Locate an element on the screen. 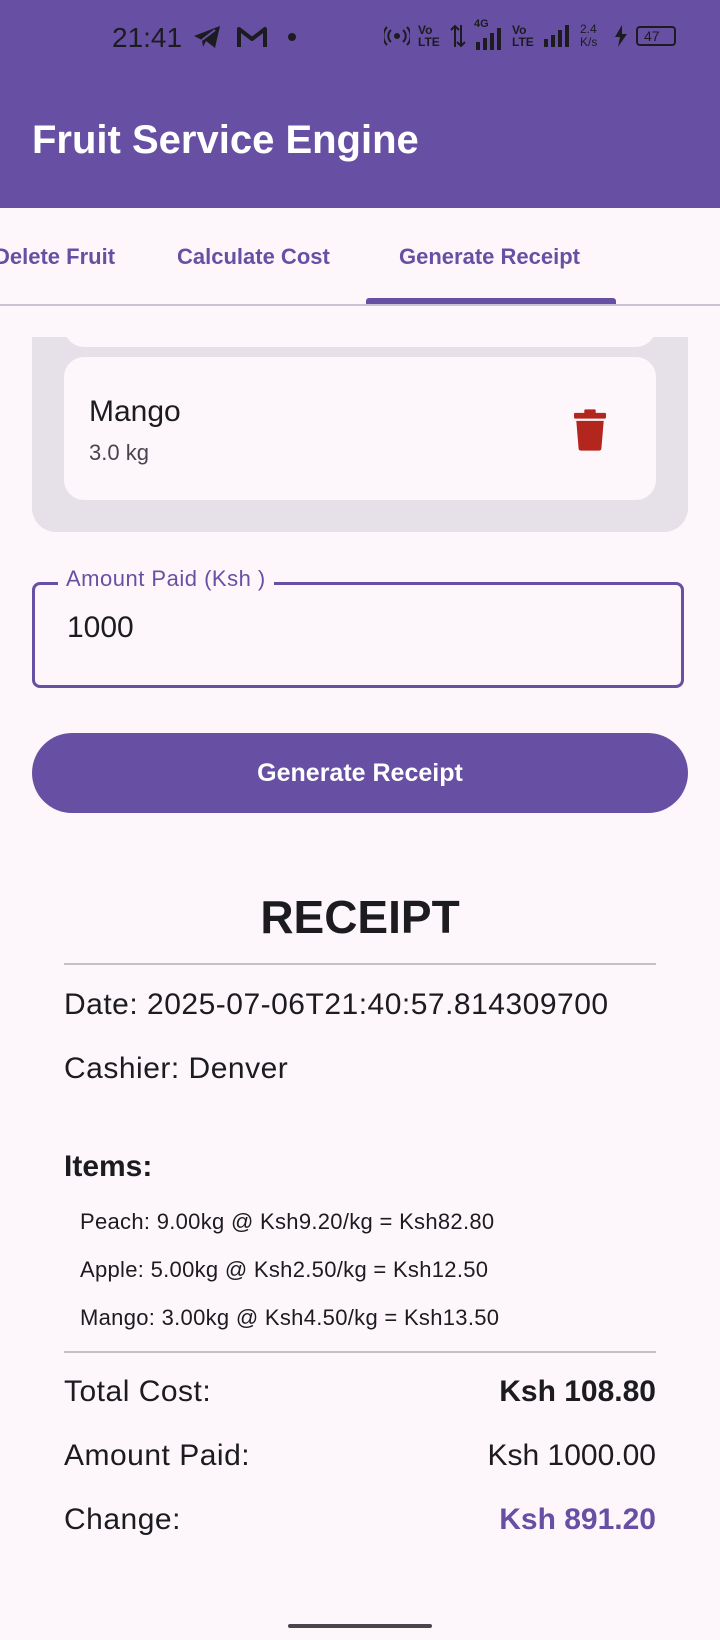 The image size is (720, 1640). gmail-icon is located at coordinates (252, 37).